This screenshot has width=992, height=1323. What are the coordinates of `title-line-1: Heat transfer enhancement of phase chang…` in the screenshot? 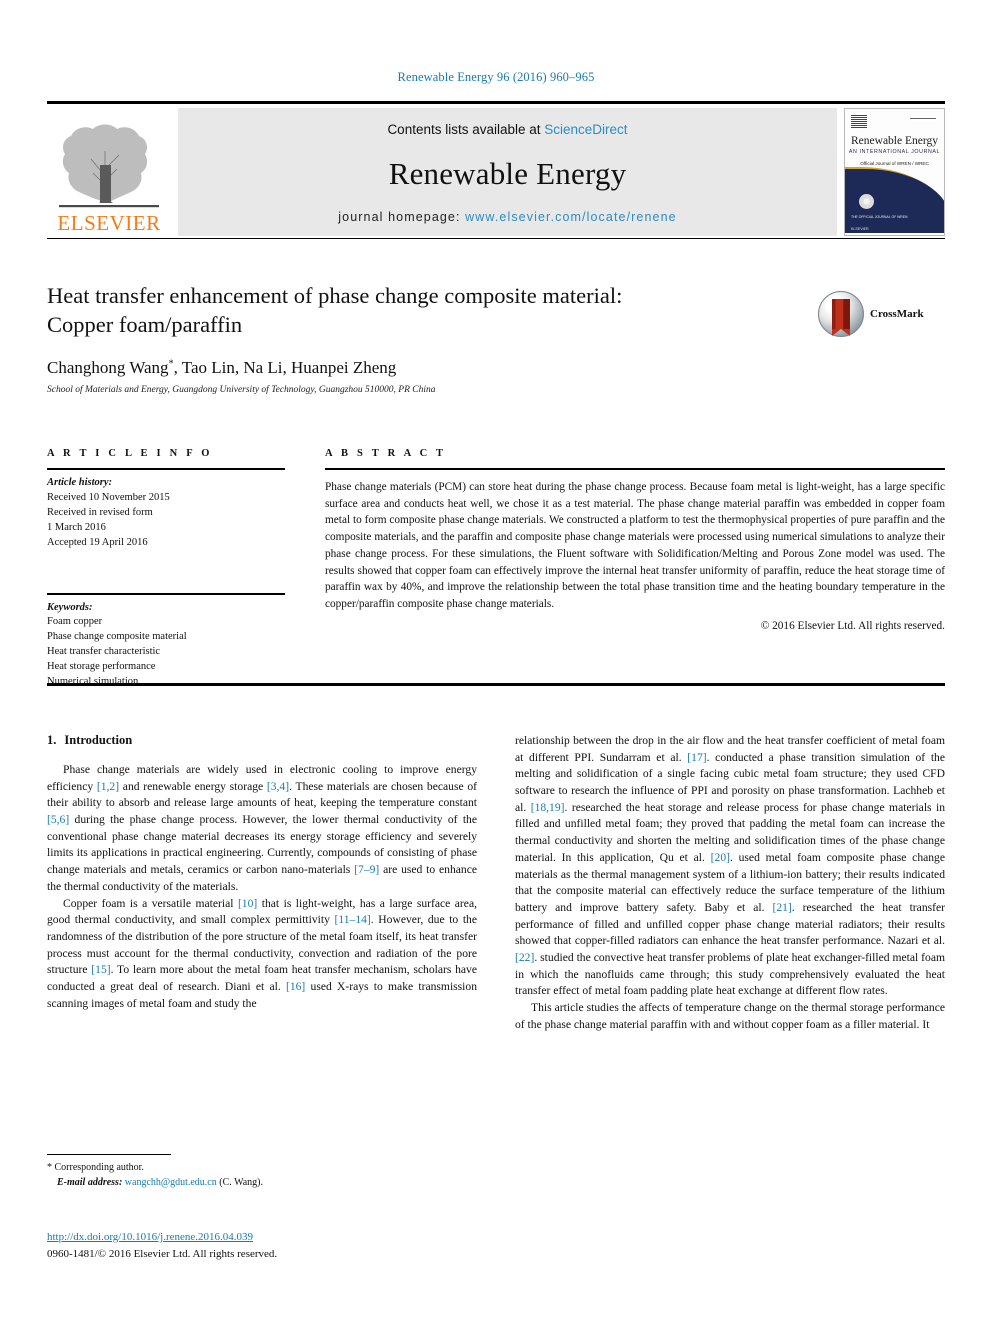 It's located at (335, 295).